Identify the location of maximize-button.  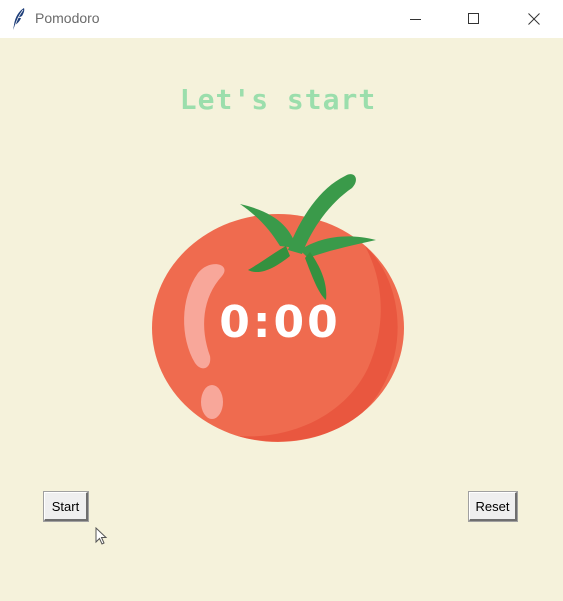
(474, 19).